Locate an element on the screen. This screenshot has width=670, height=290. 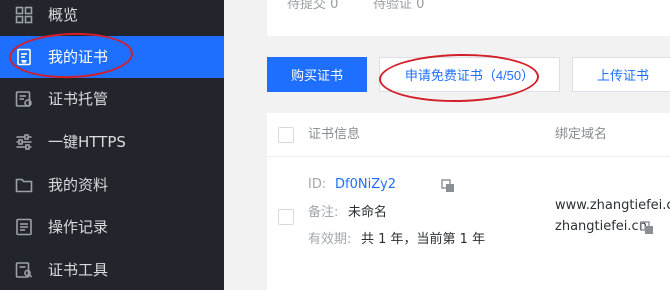
log-icon is located at coordinates (24, 227).